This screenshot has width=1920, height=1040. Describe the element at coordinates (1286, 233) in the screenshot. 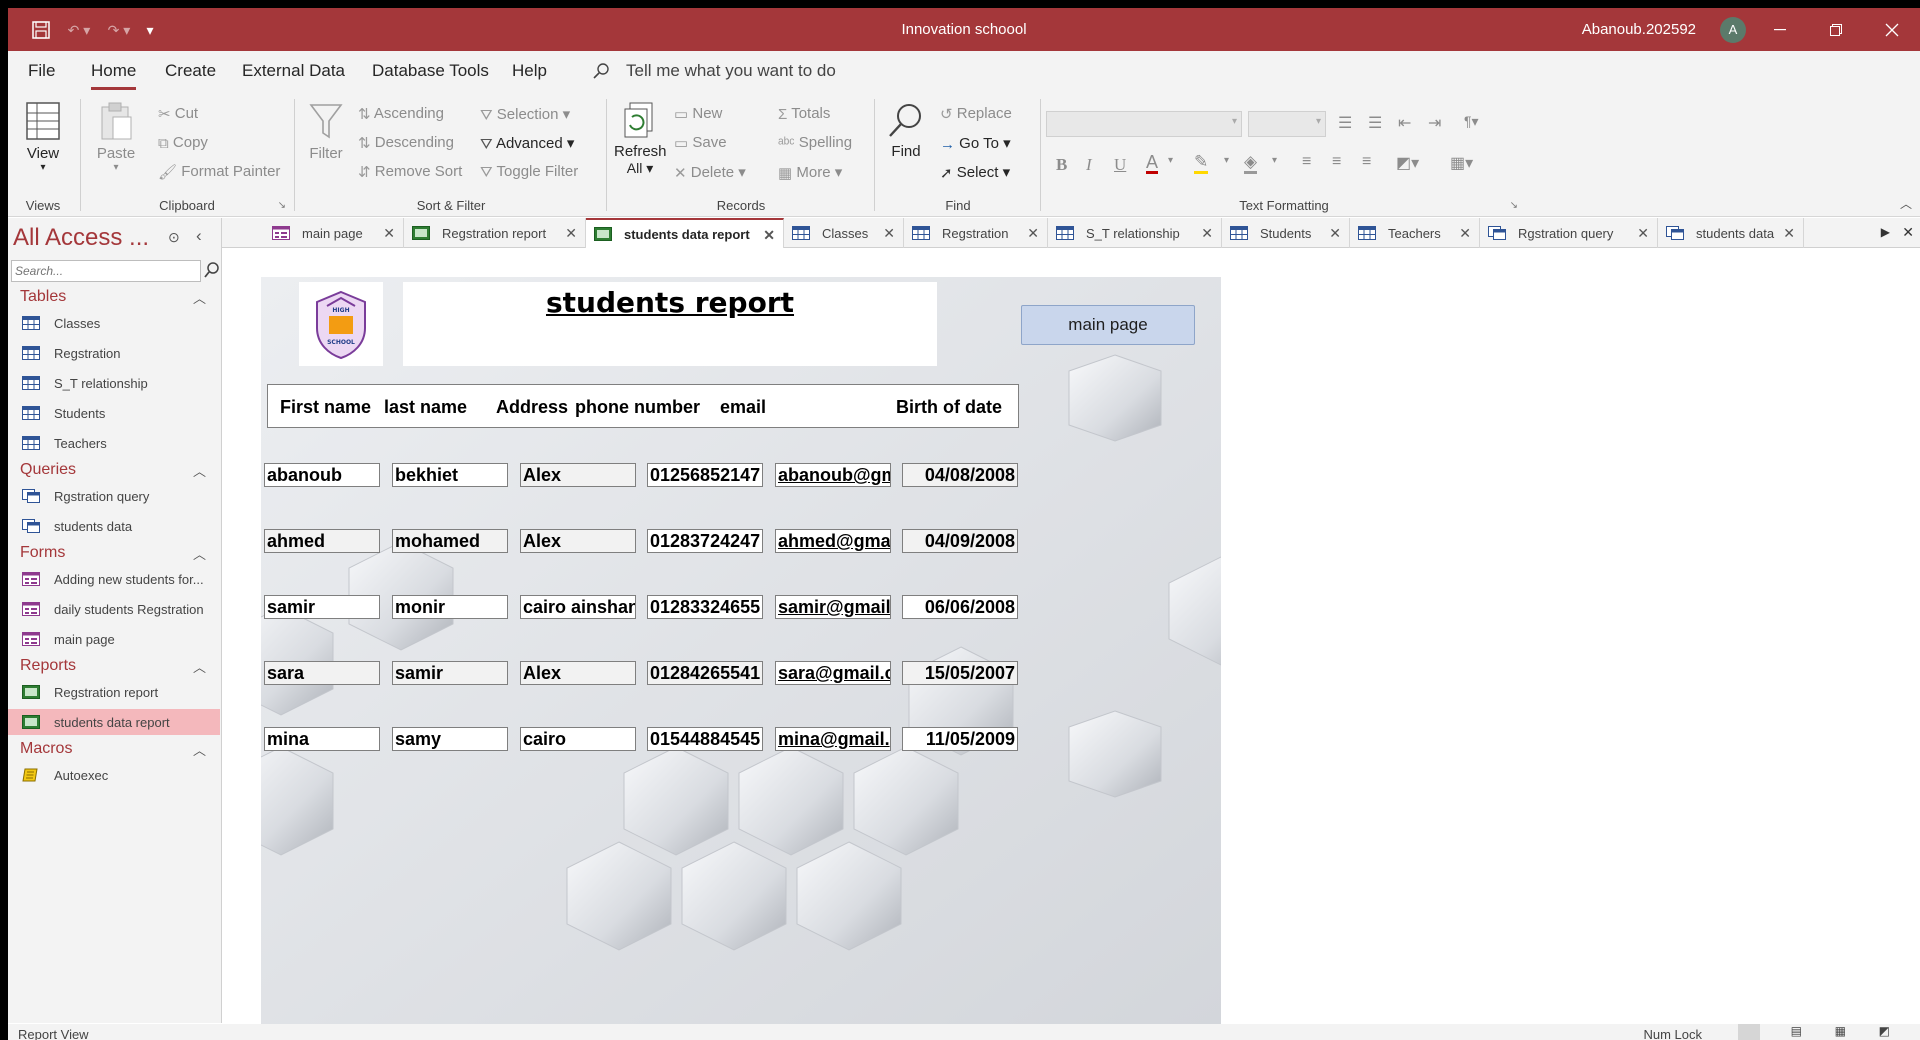

I see `tab-students: Students ✕` at that location.